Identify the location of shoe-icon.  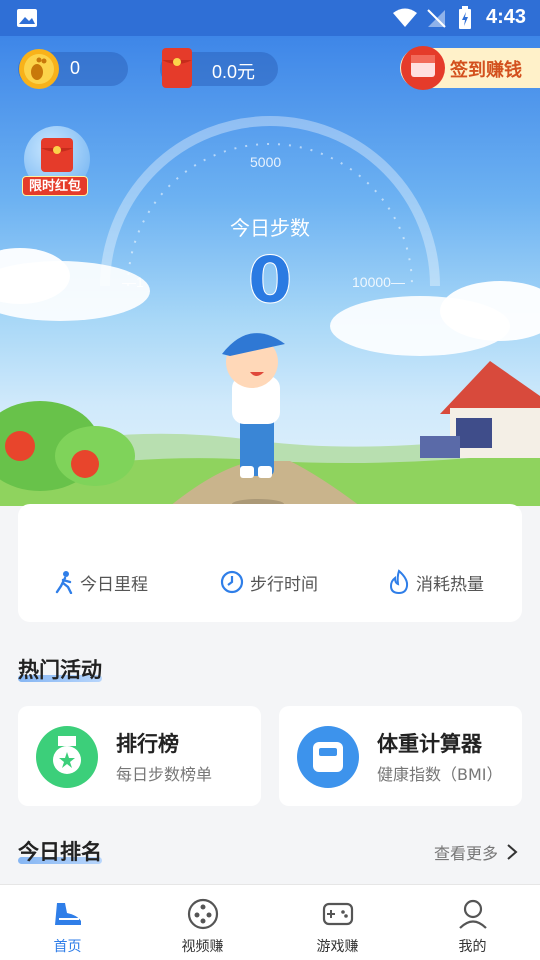
(68, 914).